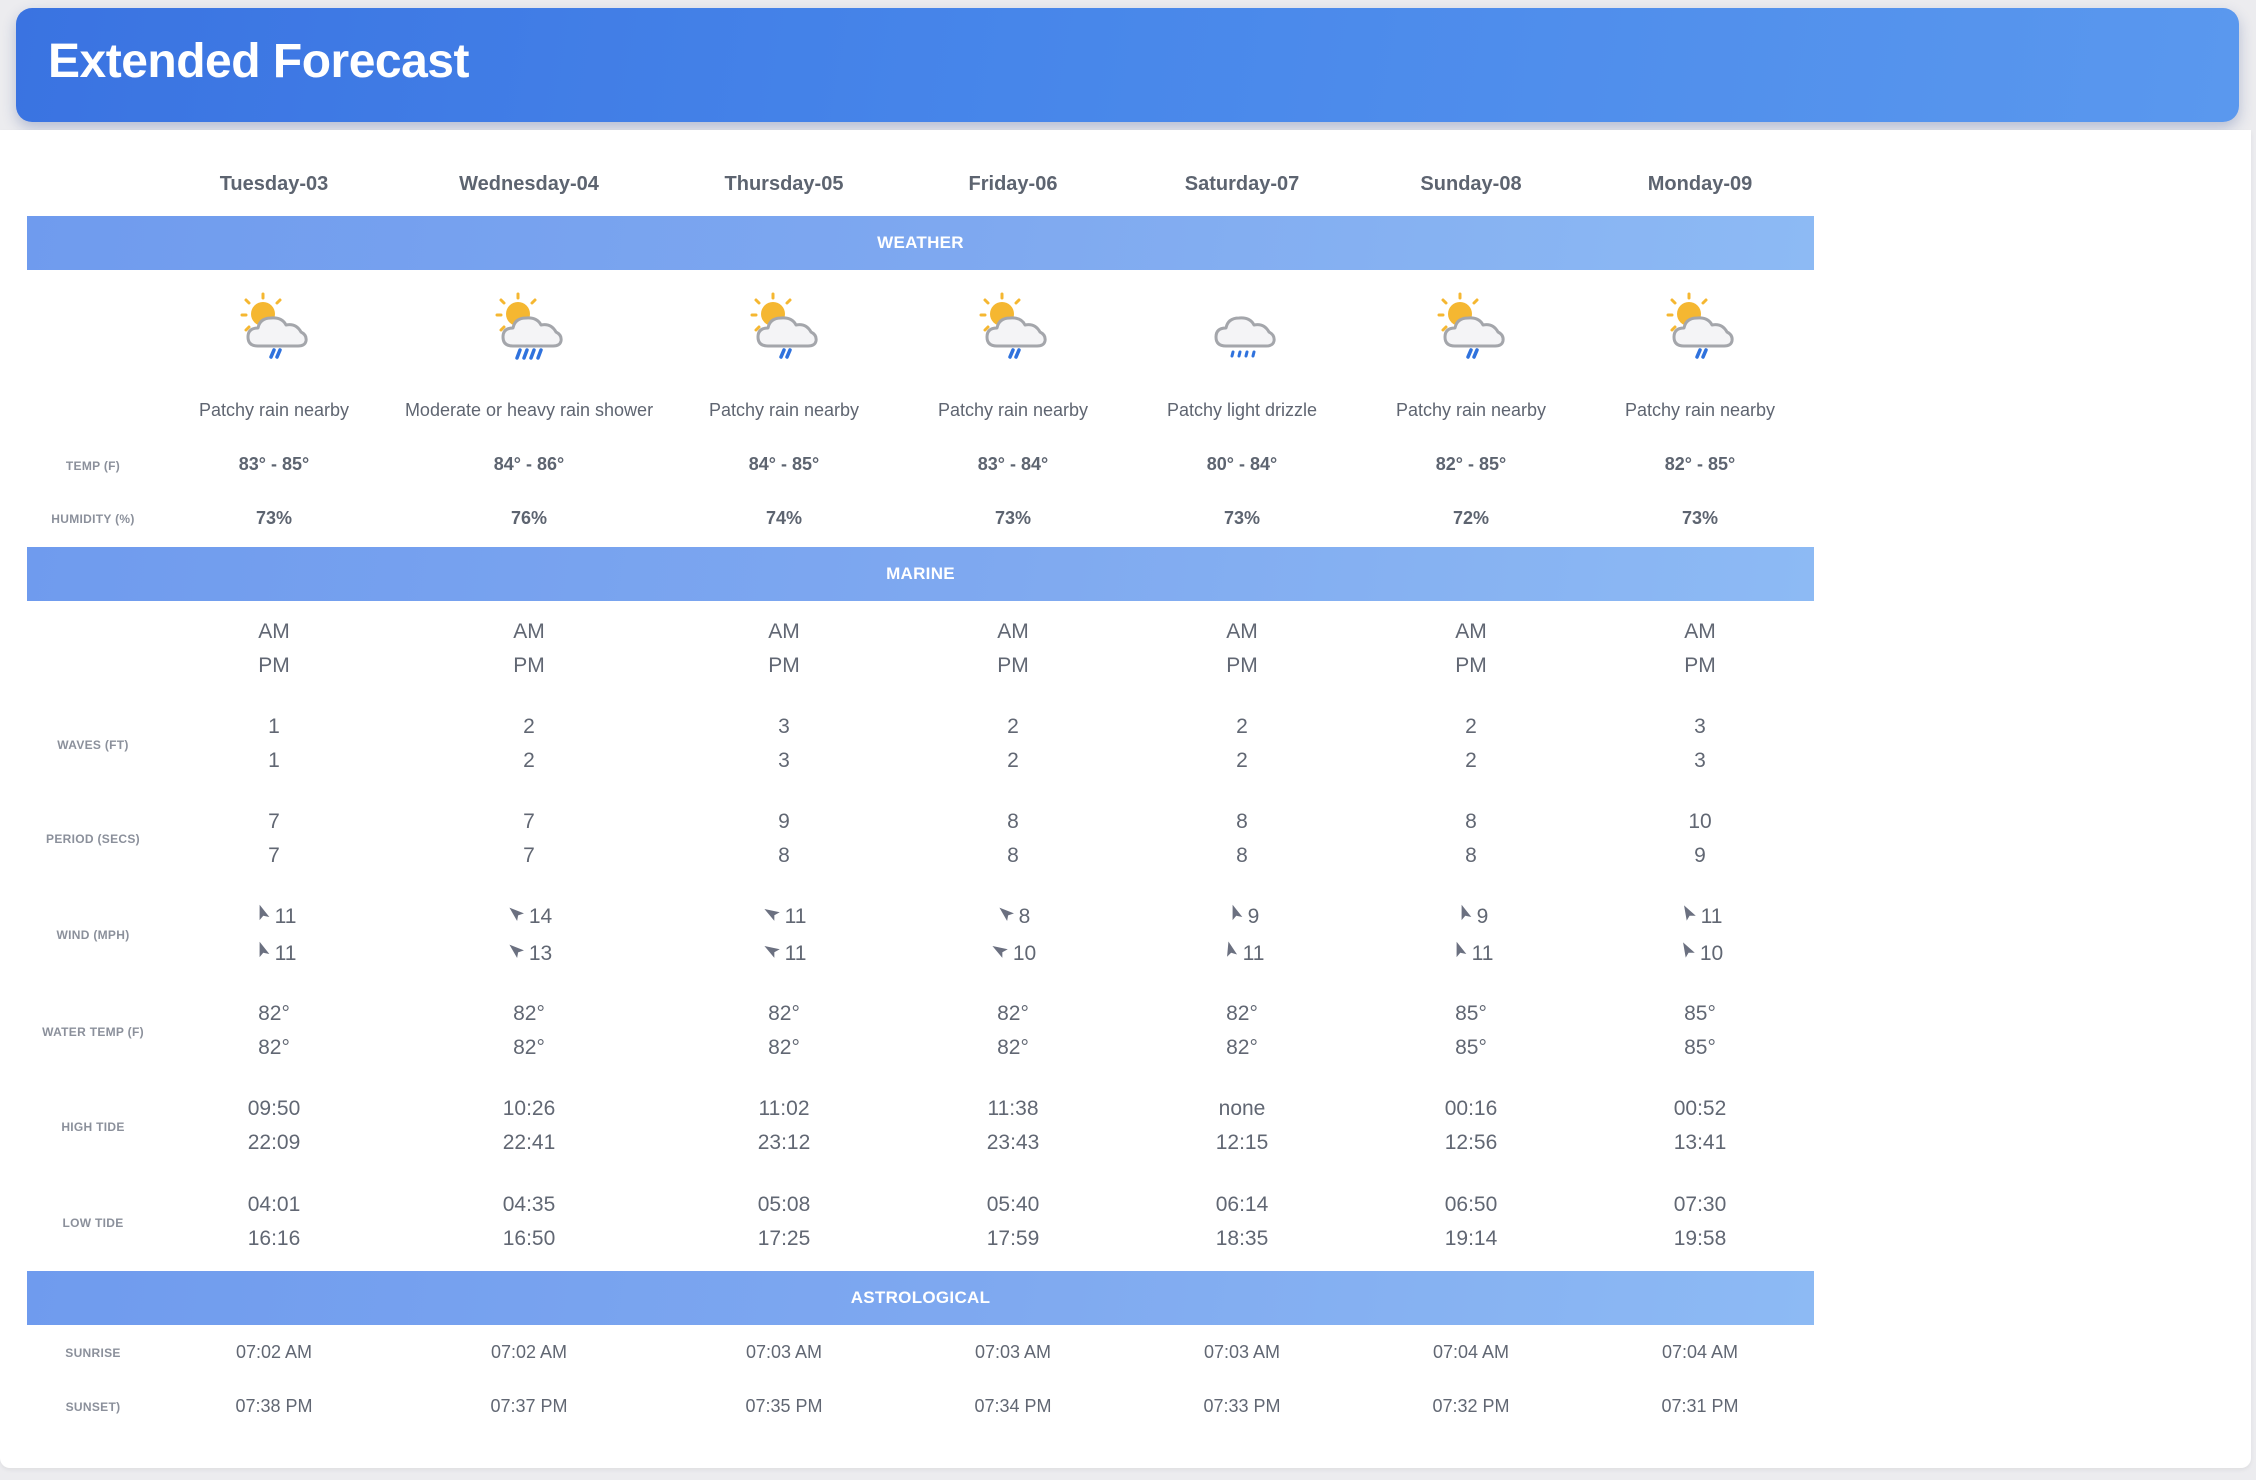  I want to click on header-bar: Extended Forecast, so click(1127, 65).